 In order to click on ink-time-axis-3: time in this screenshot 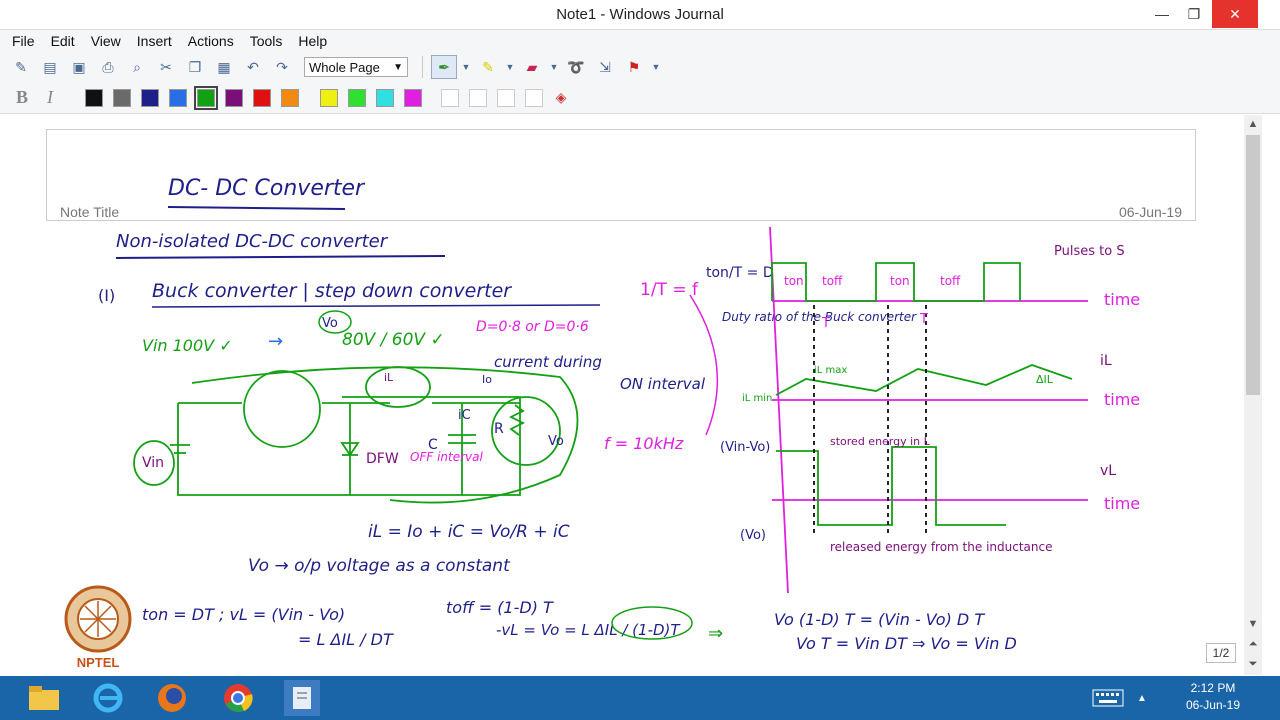, I will do `click(1122, 503)`.